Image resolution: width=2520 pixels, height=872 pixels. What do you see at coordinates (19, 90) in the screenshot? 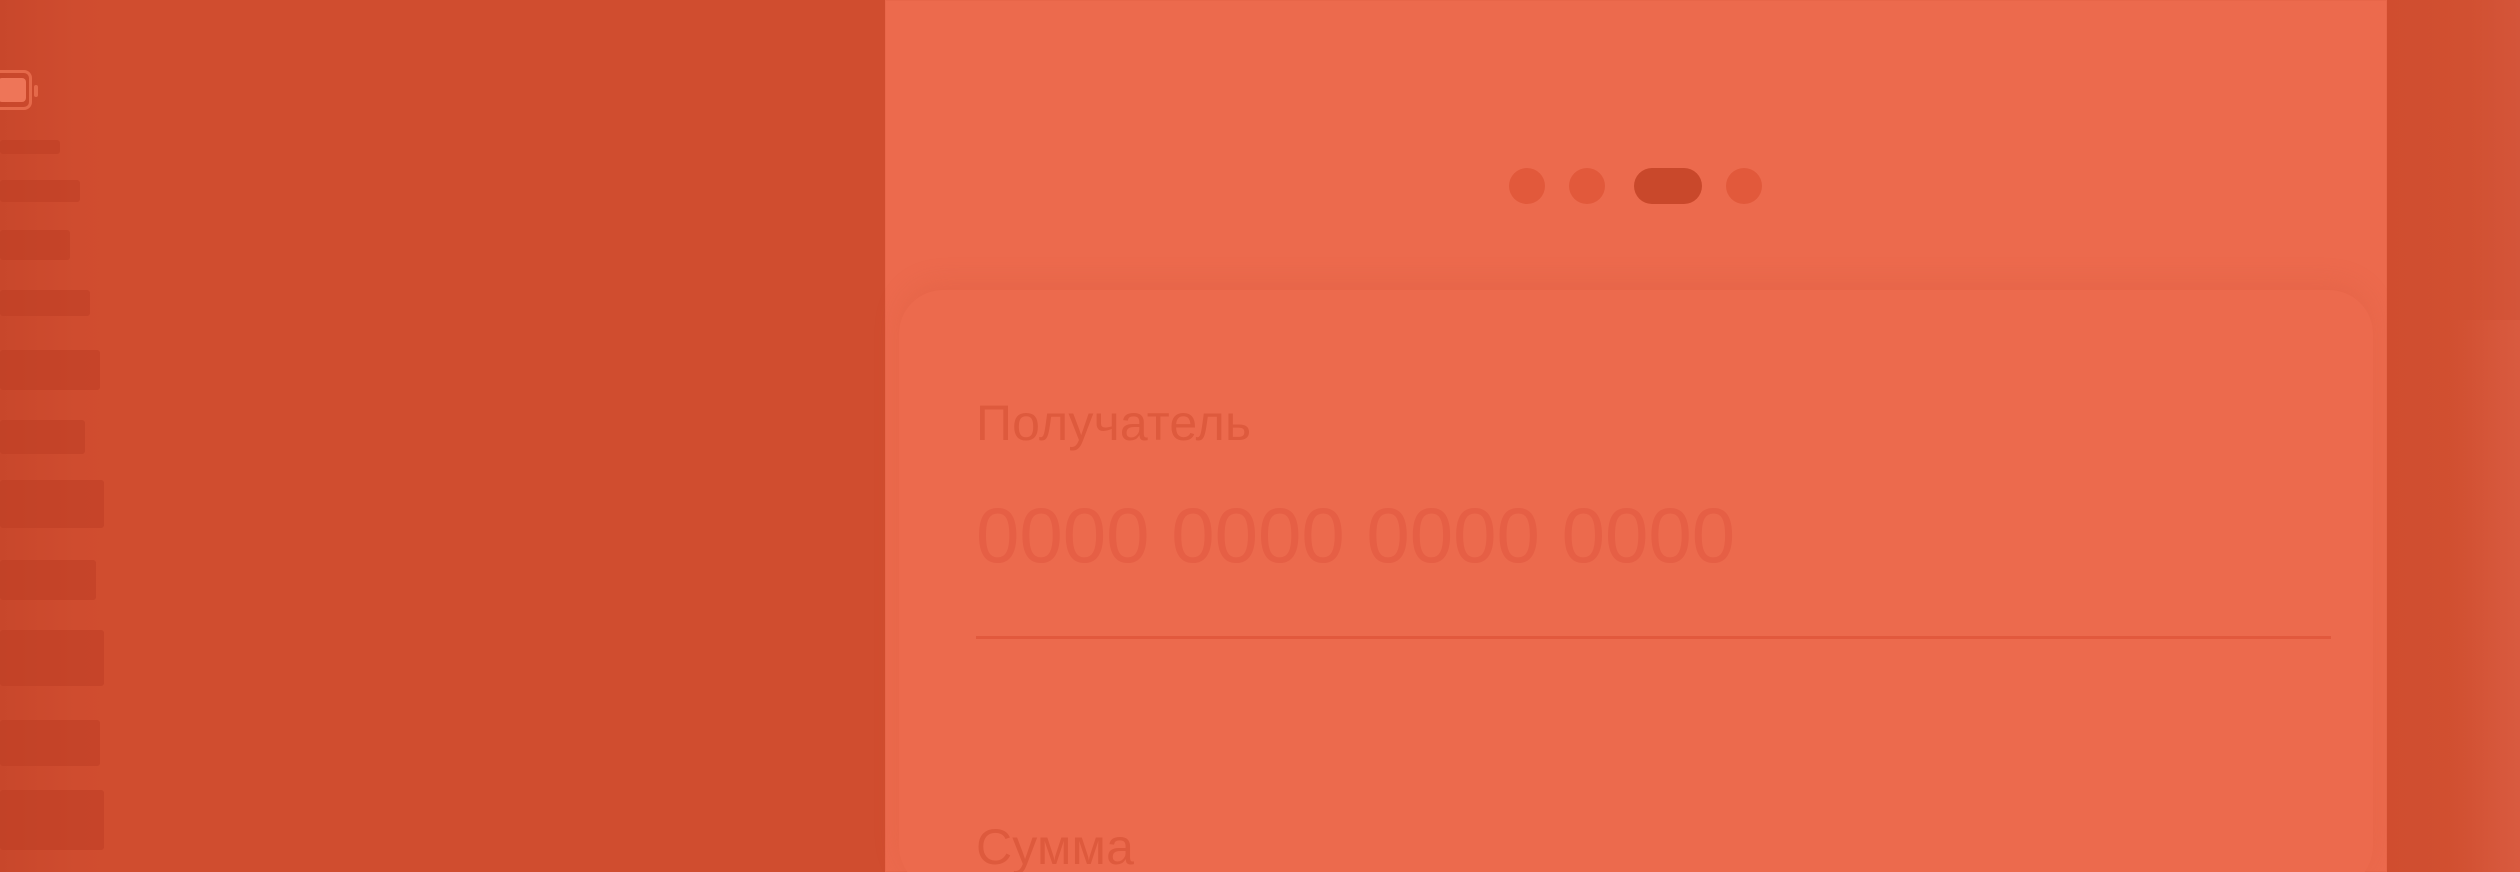
I see `battery-icon` at bounding box center [19, 90].